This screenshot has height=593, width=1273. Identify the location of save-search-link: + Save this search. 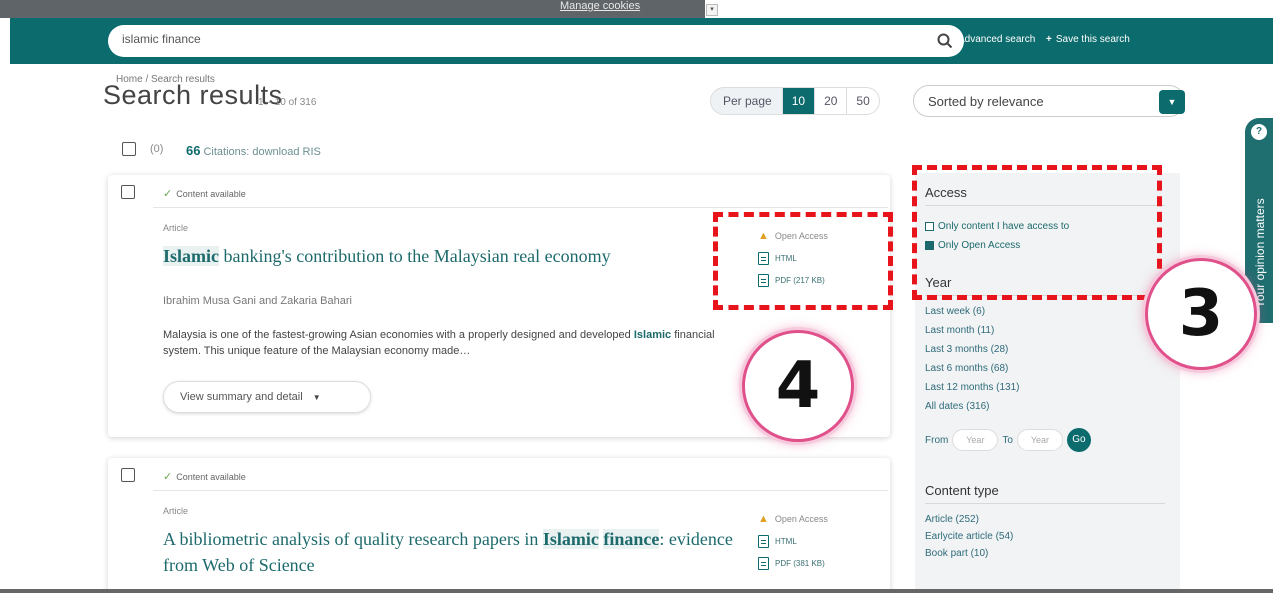
(1088, 39).